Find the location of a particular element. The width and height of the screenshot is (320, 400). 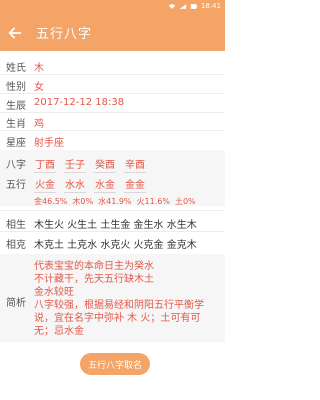

sheng-value: 木生火 火生土 土生金 金生水 水生木 is located at coordinates (115, 225).